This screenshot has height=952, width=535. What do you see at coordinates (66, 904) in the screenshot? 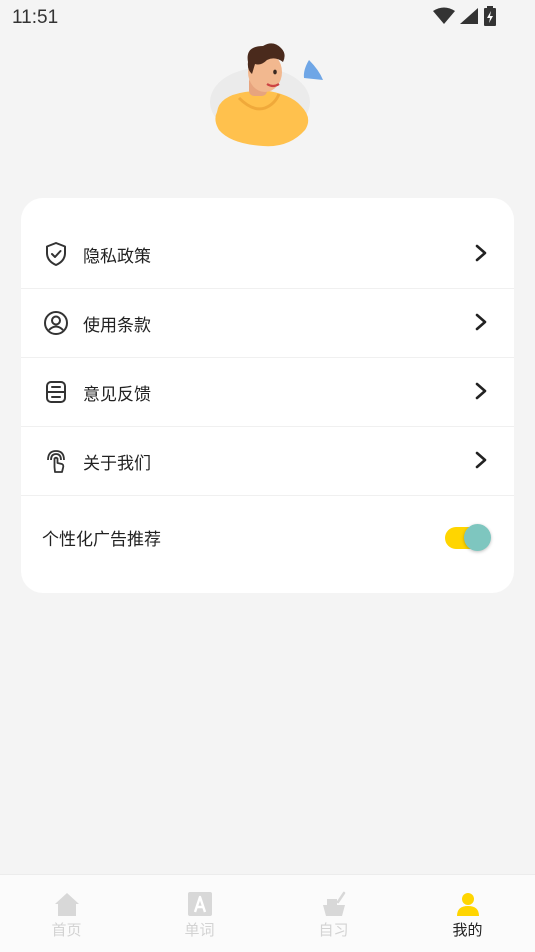
I see `home-icon` at bounding box center [66, 904].